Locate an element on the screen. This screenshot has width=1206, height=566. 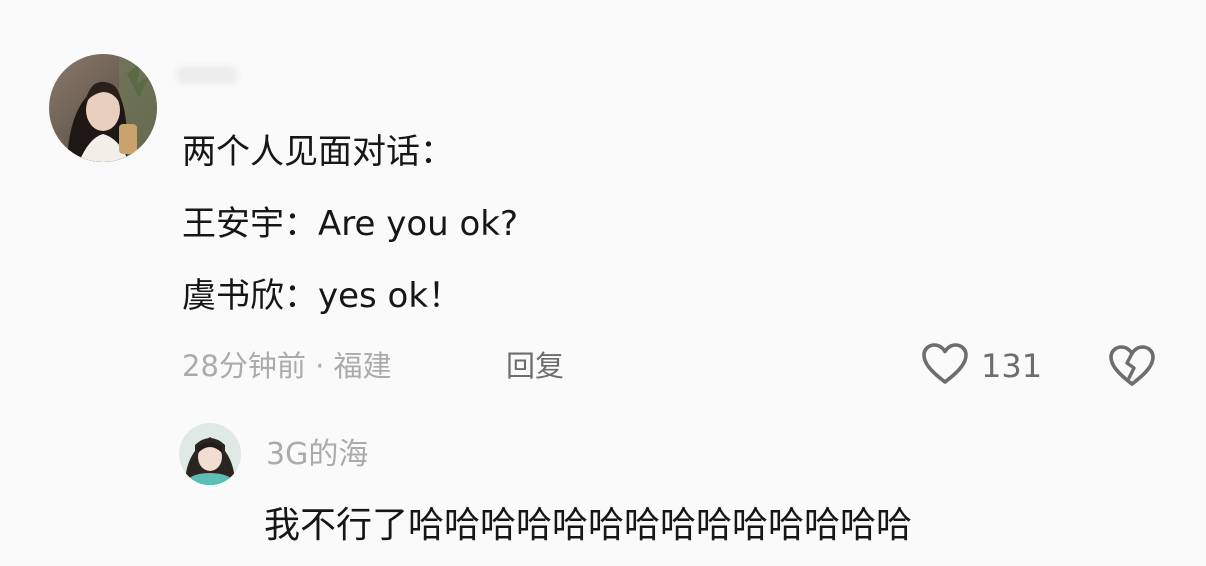
broken-heart-icon is located at coordinates (1132, 368).